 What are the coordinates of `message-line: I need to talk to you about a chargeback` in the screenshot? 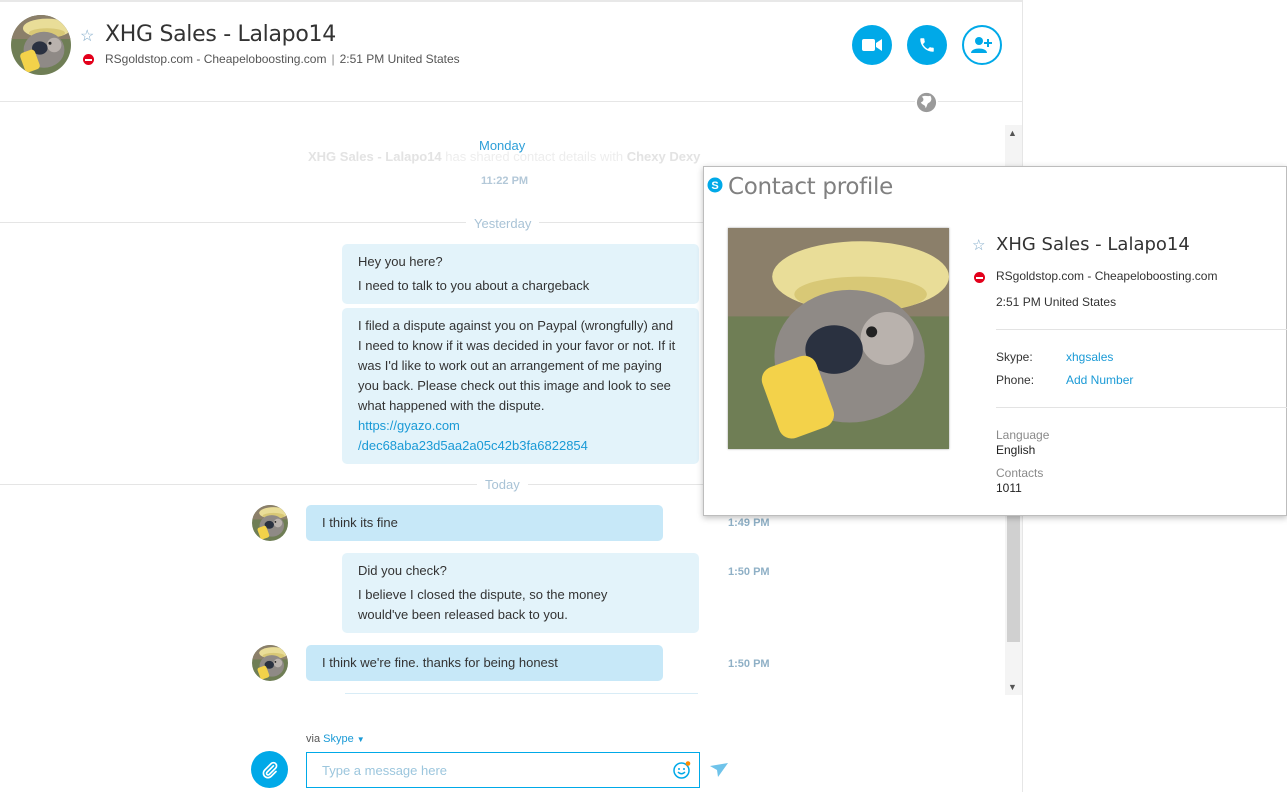 It's located at (474, 285).